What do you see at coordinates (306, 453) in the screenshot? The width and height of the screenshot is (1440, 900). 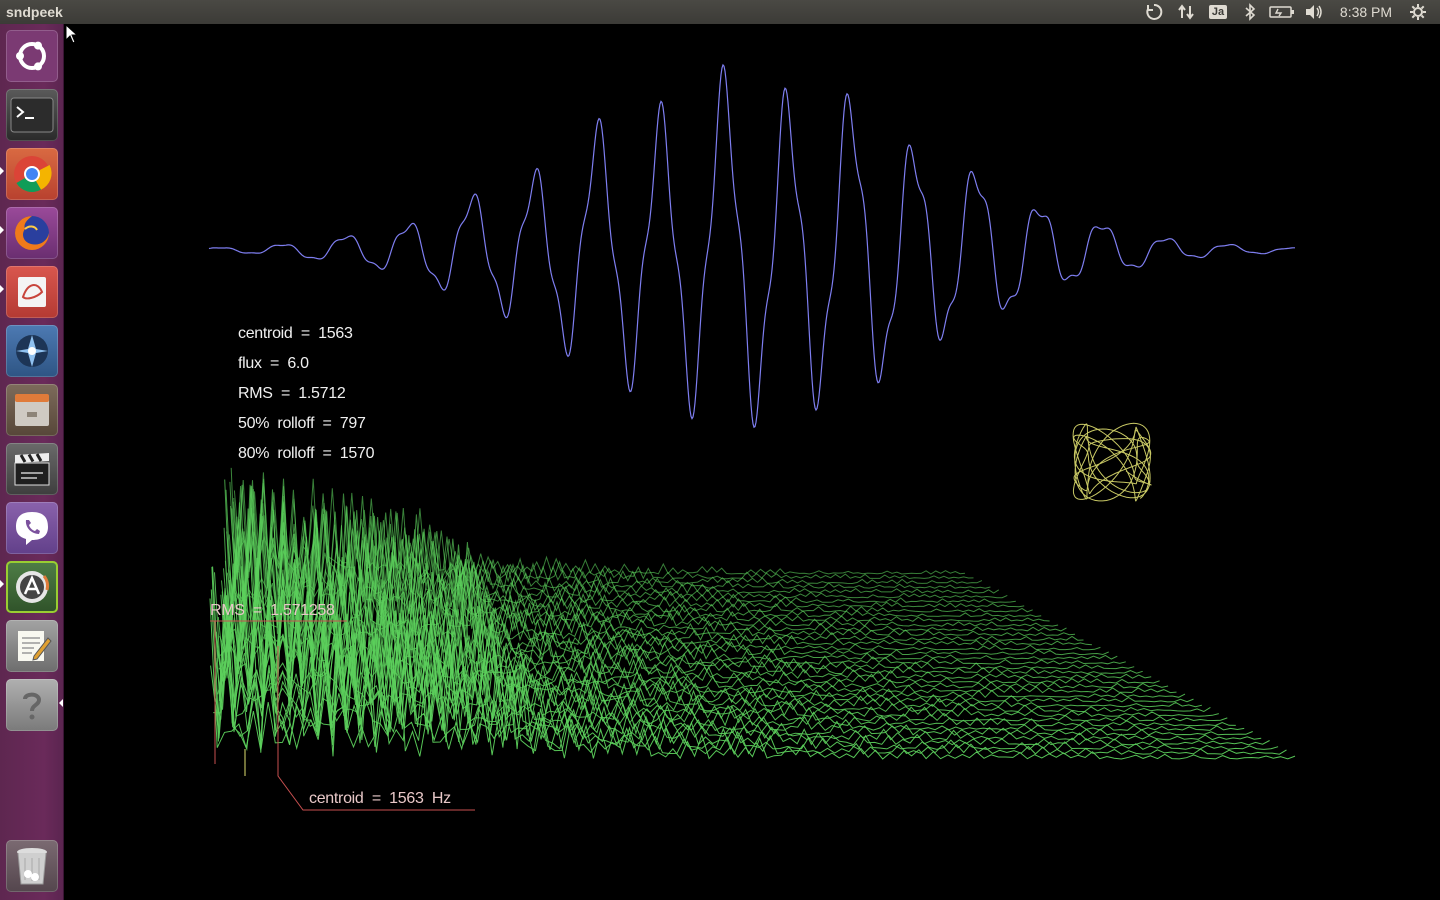 I see `rolloff80-stat: 80% rolloff = 1570` at bounding box center [306, 453].